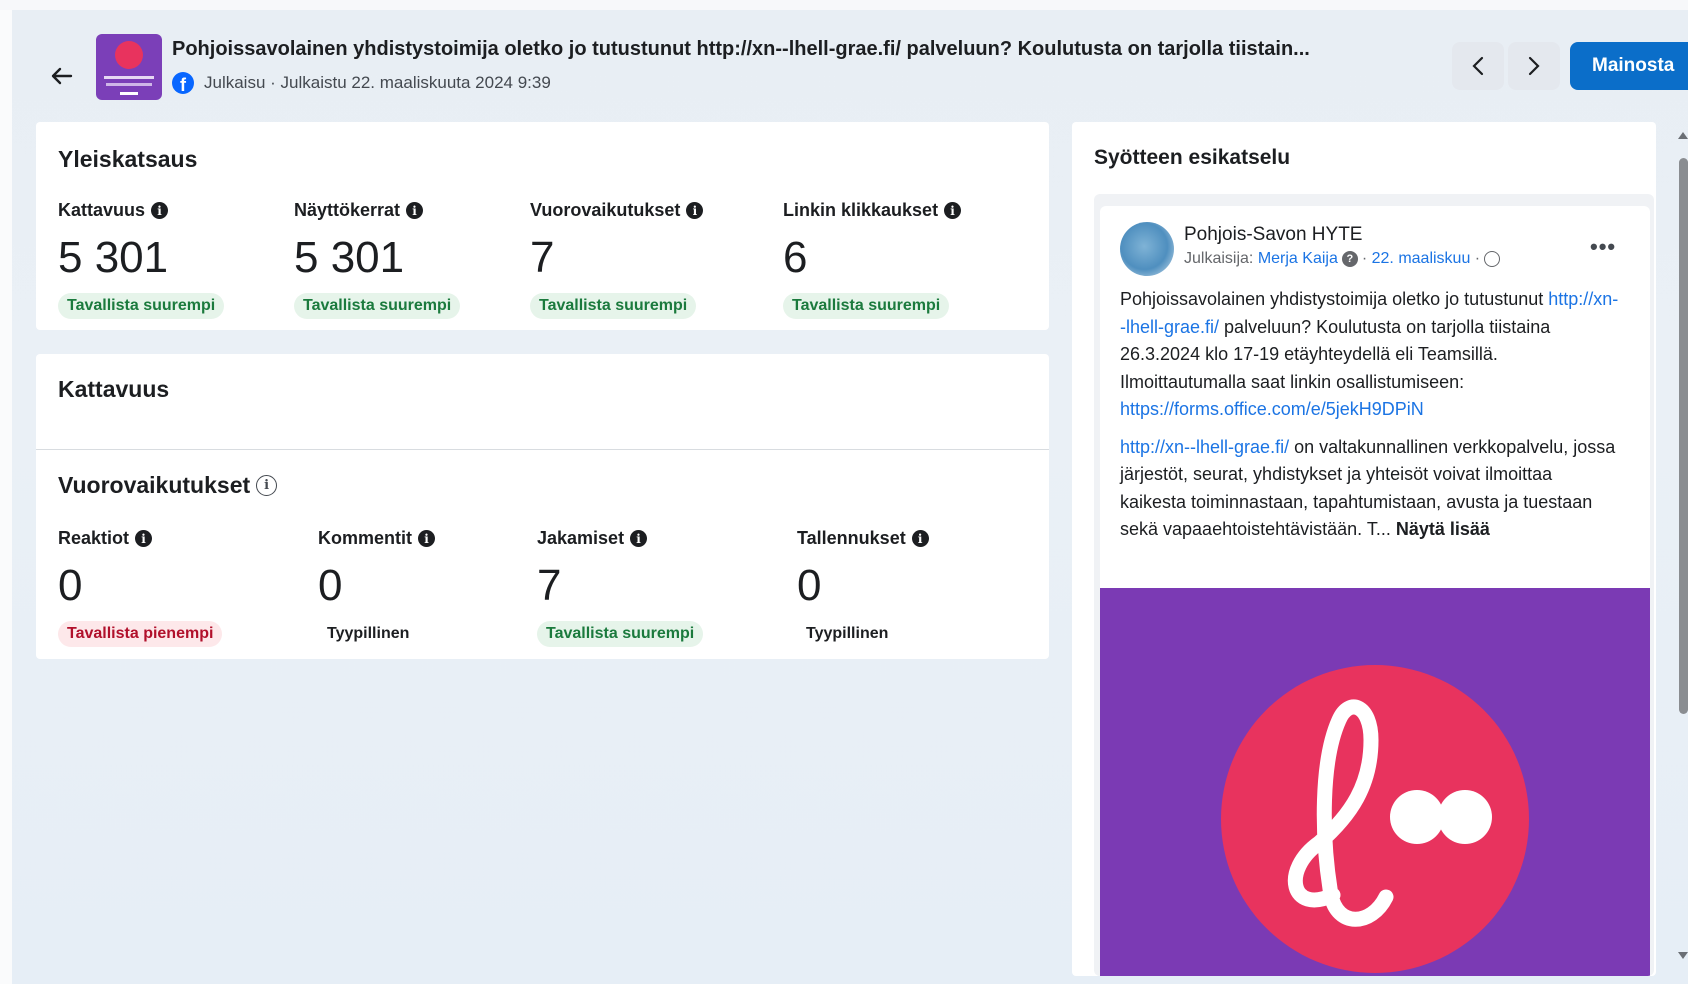 The image size is (1688, 984). I want to click on metric-saves: Tallennukset i 0 Tyypillinen, so click(863, 587).